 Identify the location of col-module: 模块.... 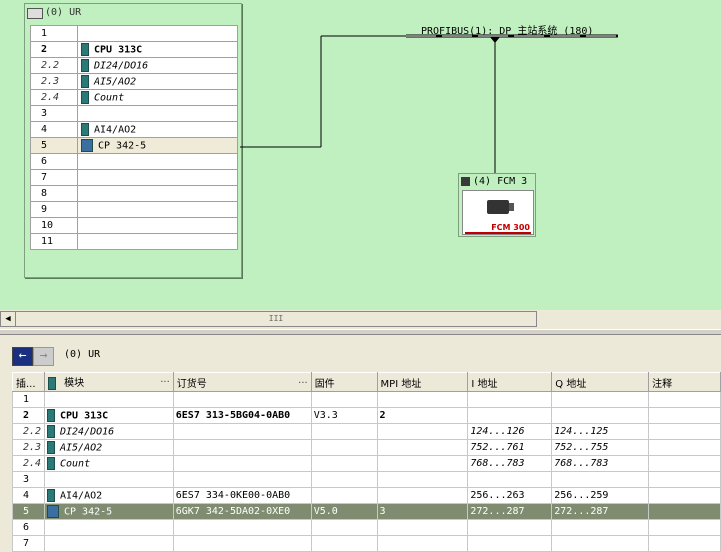
(108, 382).